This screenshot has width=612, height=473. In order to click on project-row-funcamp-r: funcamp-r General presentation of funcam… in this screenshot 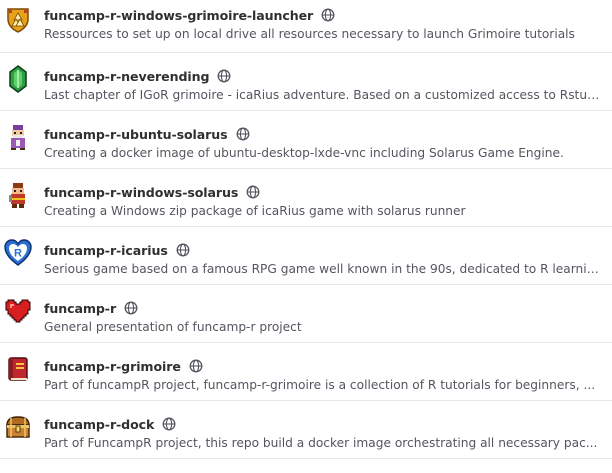, I will do `click(306, 314)`.